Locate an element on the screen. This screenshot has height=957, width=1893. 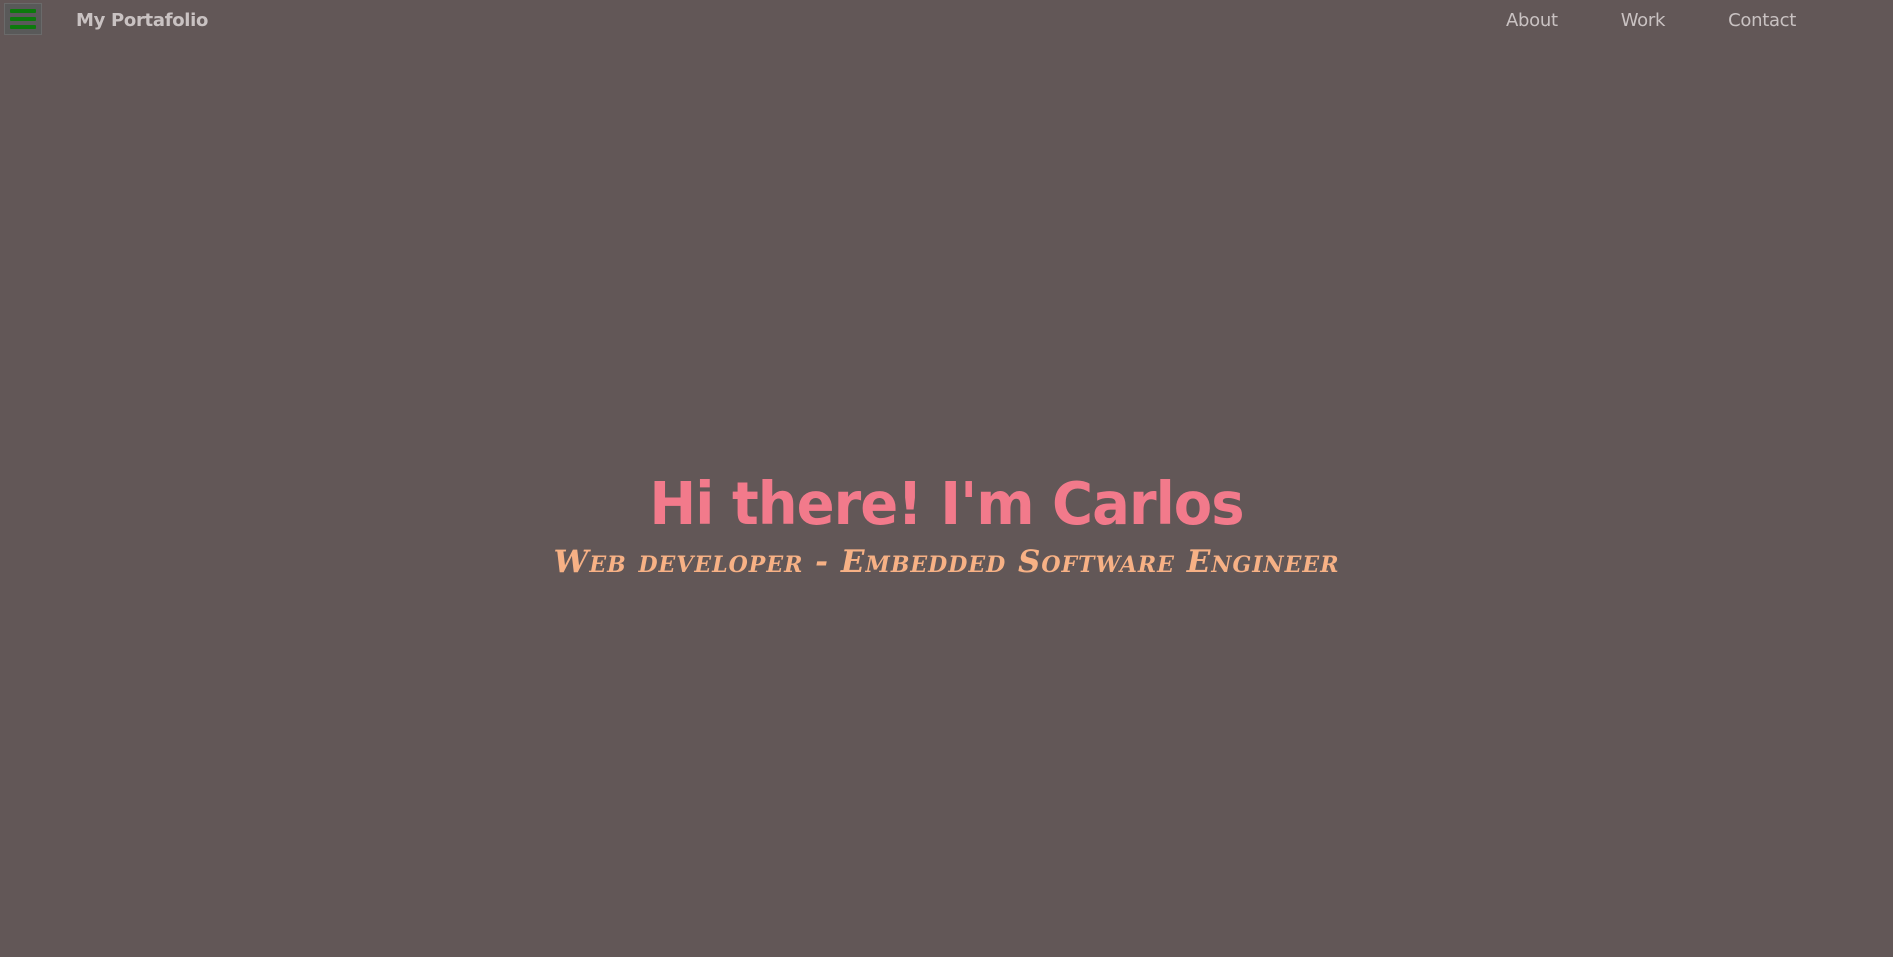
nav-link-contact: Contact is located at coordinates (1762, 20).